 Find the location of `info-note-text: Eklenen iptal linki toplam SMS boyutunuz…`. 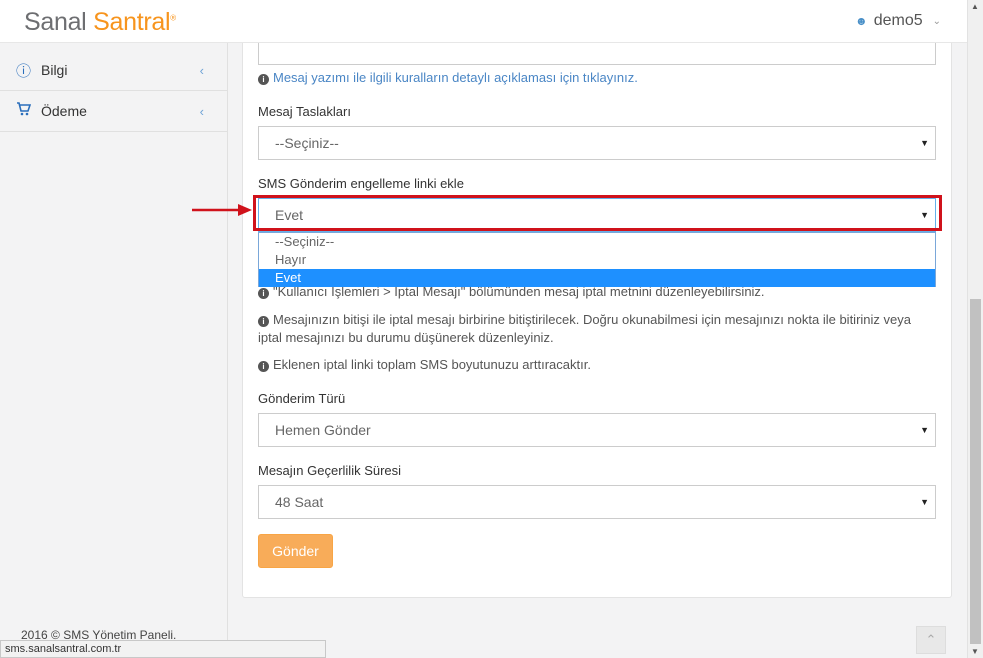

info-note-text: Eklenen iptal linki toplam SMS boyutunuz… is located at coordinates (432, 364).